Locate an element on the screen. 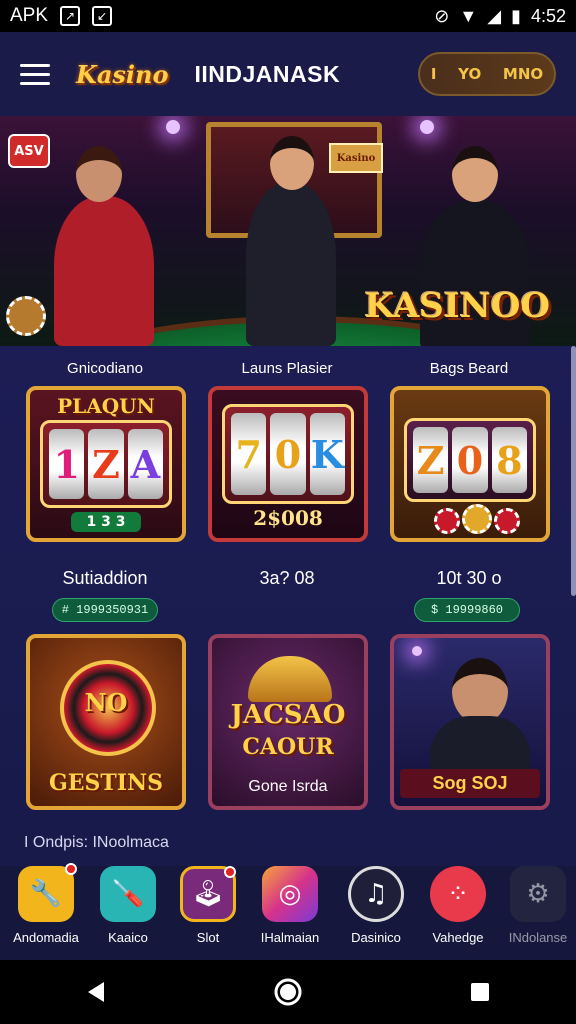 The image size is (576, 1024). dealer-figure is located at coordinates (104, 271).